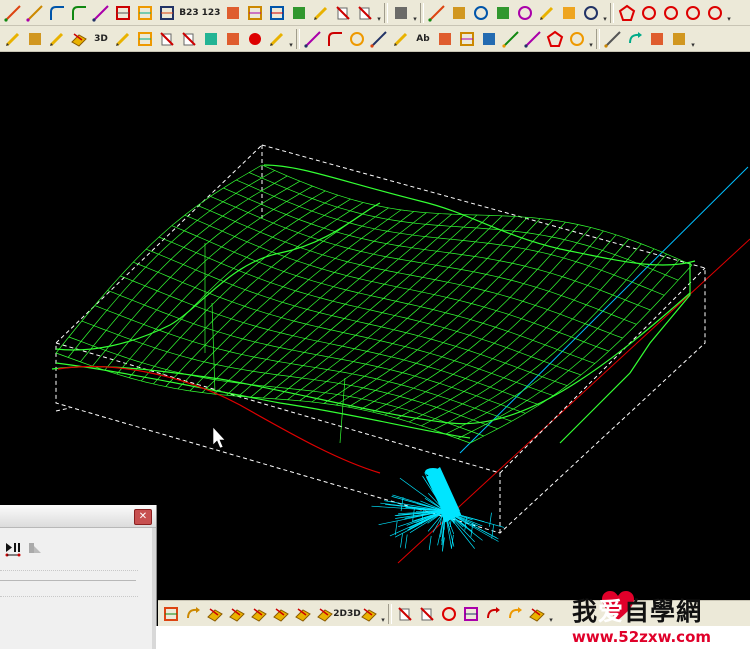 The height and width of the screenshot is (649, 750). What do you see at coordinates (171, 614) in the screenshot?
I see `box-3d-icon` at bounding box center [171, 614].